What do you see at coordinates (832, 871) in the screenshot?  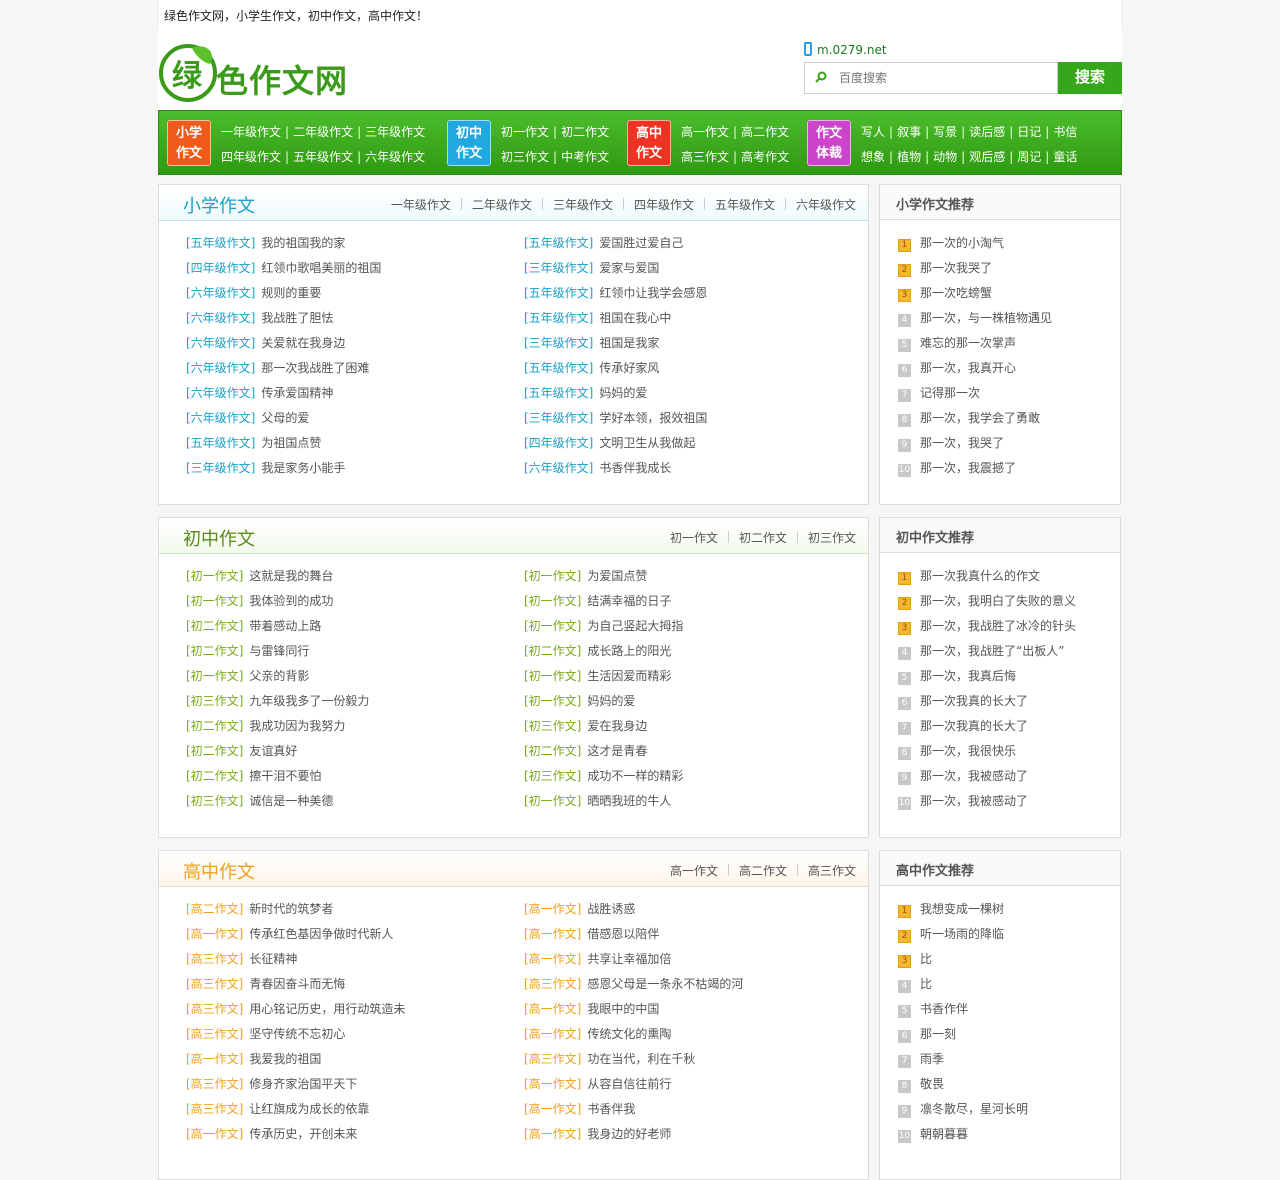 I see `subnav-link: 高三作文` at bounding box center [832, 871].